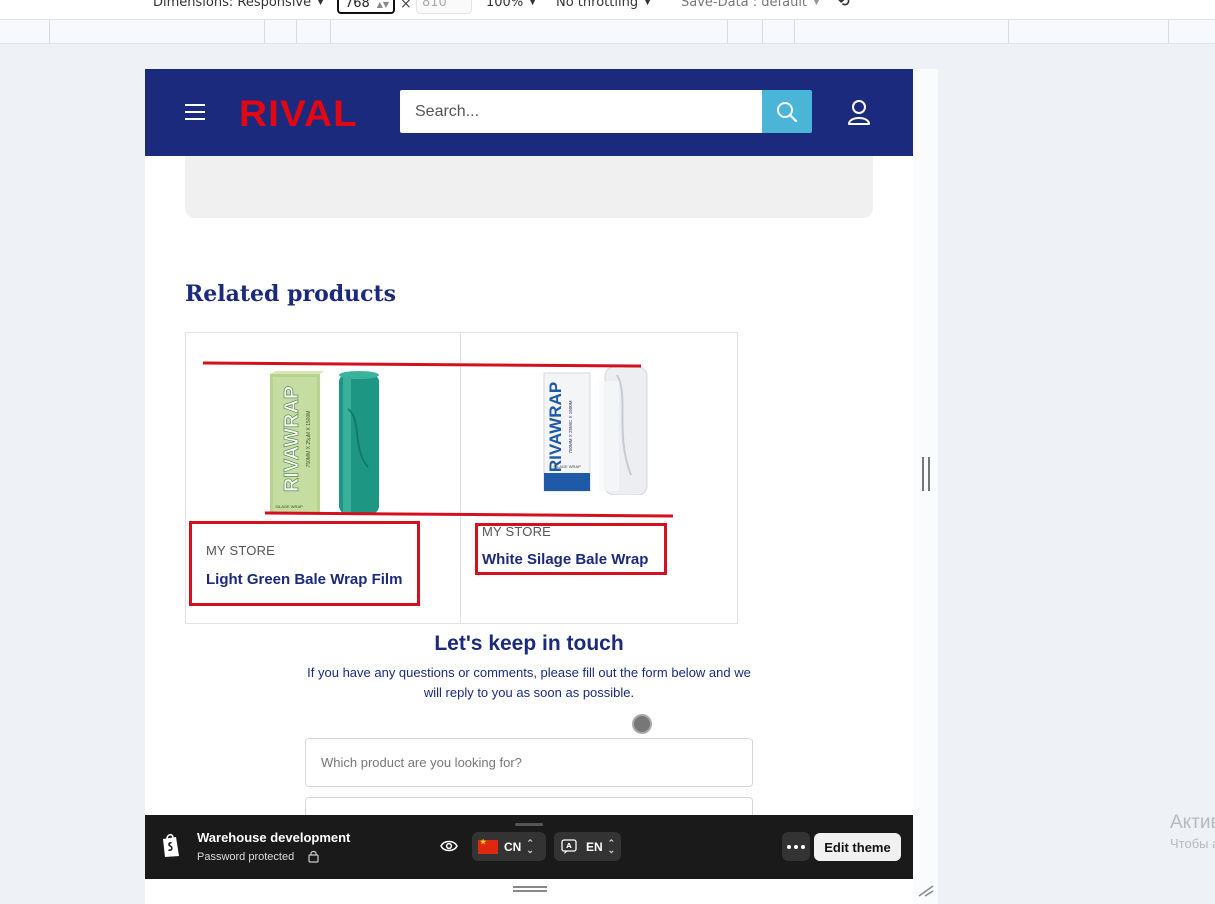 This screenshot has width=1215, height=904. I want to click on zoom-dropdown: 100% ▼, so click(511, 5).